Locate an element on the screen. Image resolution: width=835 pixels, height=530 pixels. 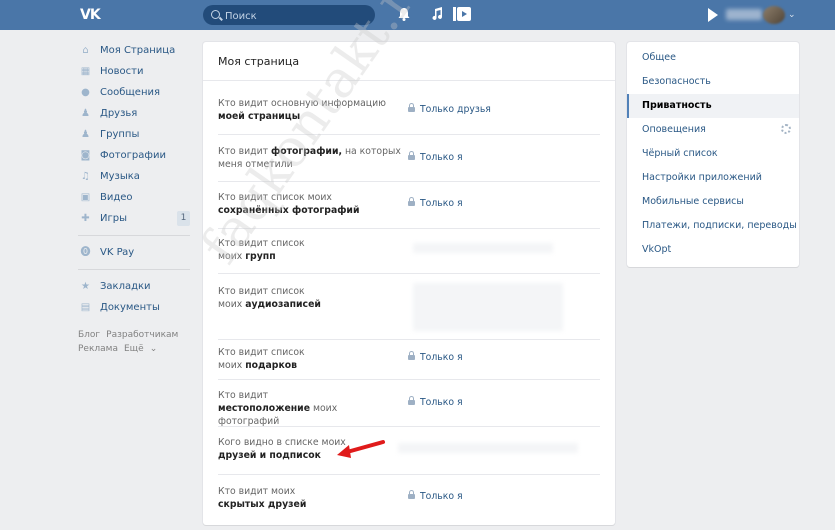
vk-logo: VK is located at coordinates (90, 15).